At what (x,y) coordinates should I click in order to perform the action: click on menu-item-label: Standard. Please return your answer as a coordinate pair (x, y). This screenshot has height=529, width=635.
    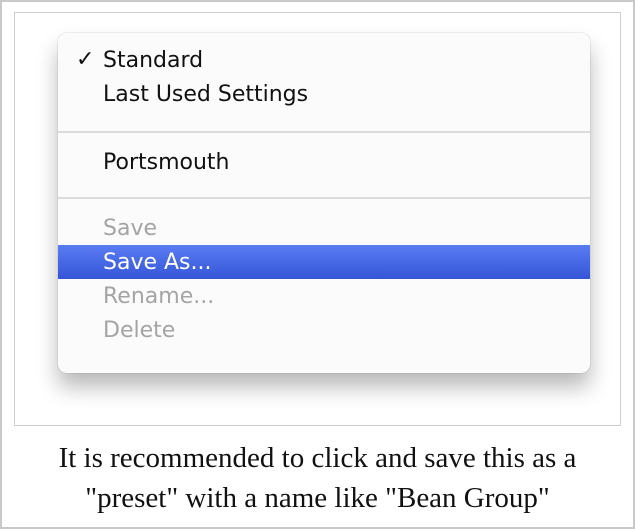
    Looking at the image, I should click on (153, 60).